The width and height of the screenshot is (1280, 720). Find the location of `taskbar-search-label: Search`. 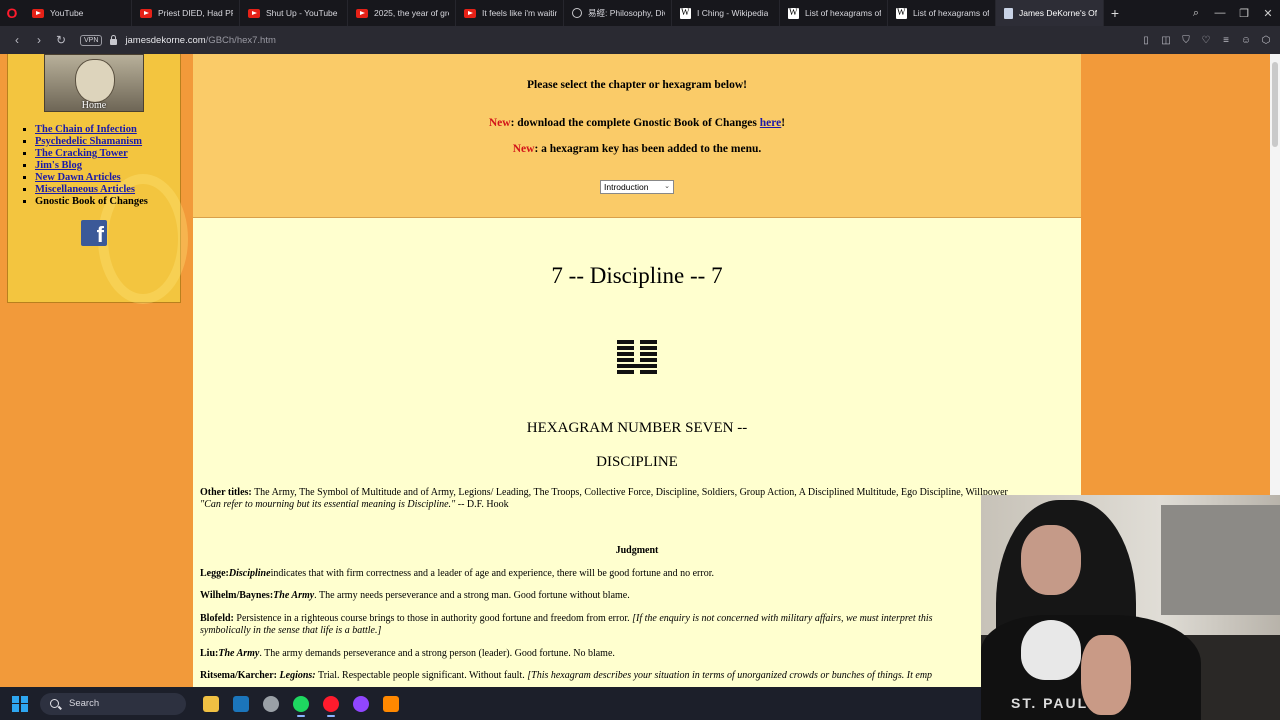

taskbar-search-label: Search is located at coordinates (84, 703).